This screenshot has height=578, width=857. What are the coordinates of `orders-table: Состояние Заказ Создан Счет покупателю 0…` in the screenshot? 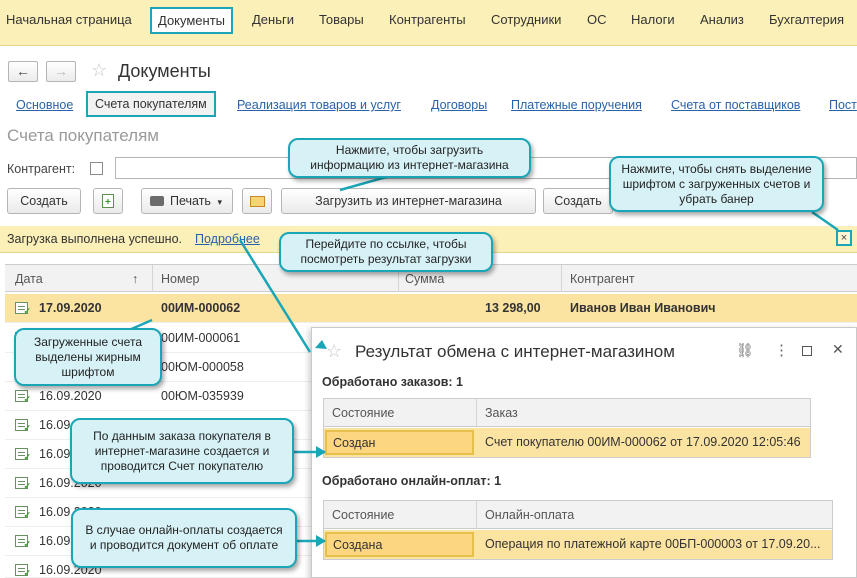 It's located at (567, 428).